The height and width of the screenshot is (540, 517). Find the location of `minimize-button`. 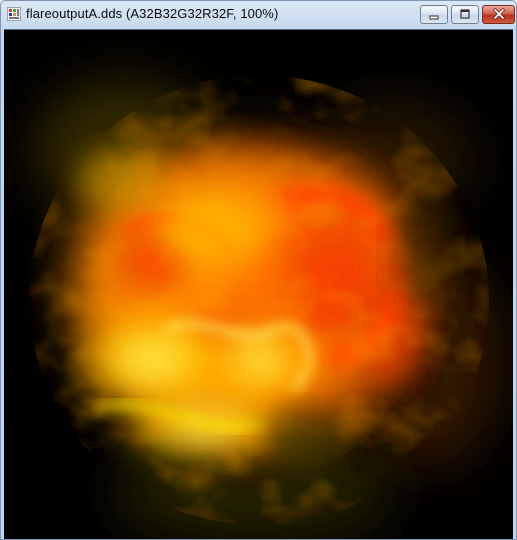

minimize-button is located at coordinates (434, 14).